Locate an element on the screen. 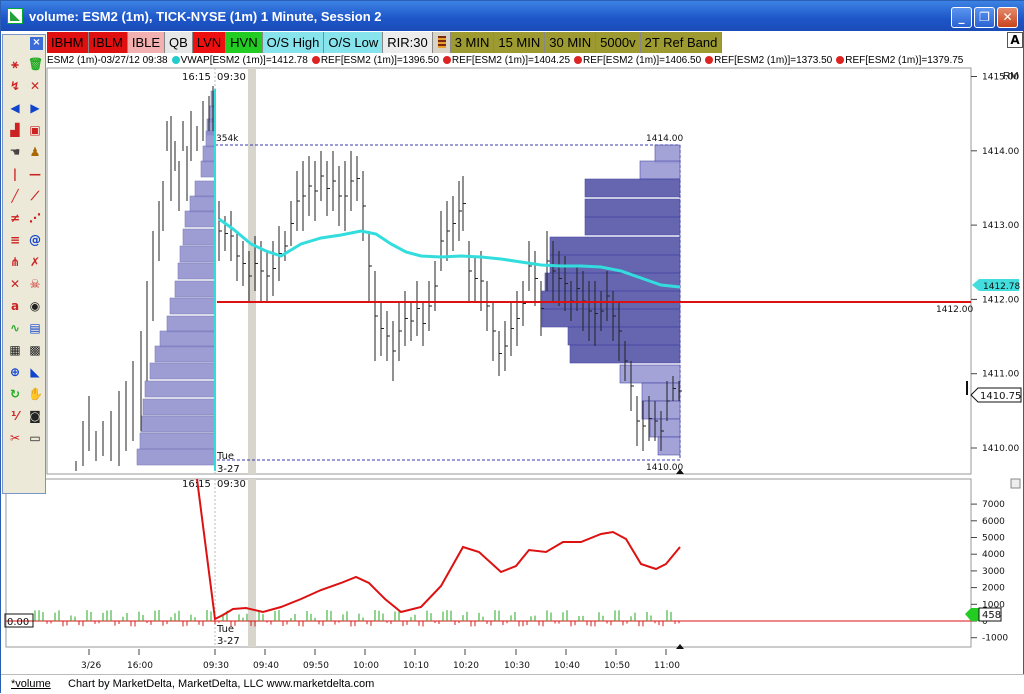 This screenshot has width=1024, height=694. price-axis-label: 1410.00 is located at coordinates (1000, 449).